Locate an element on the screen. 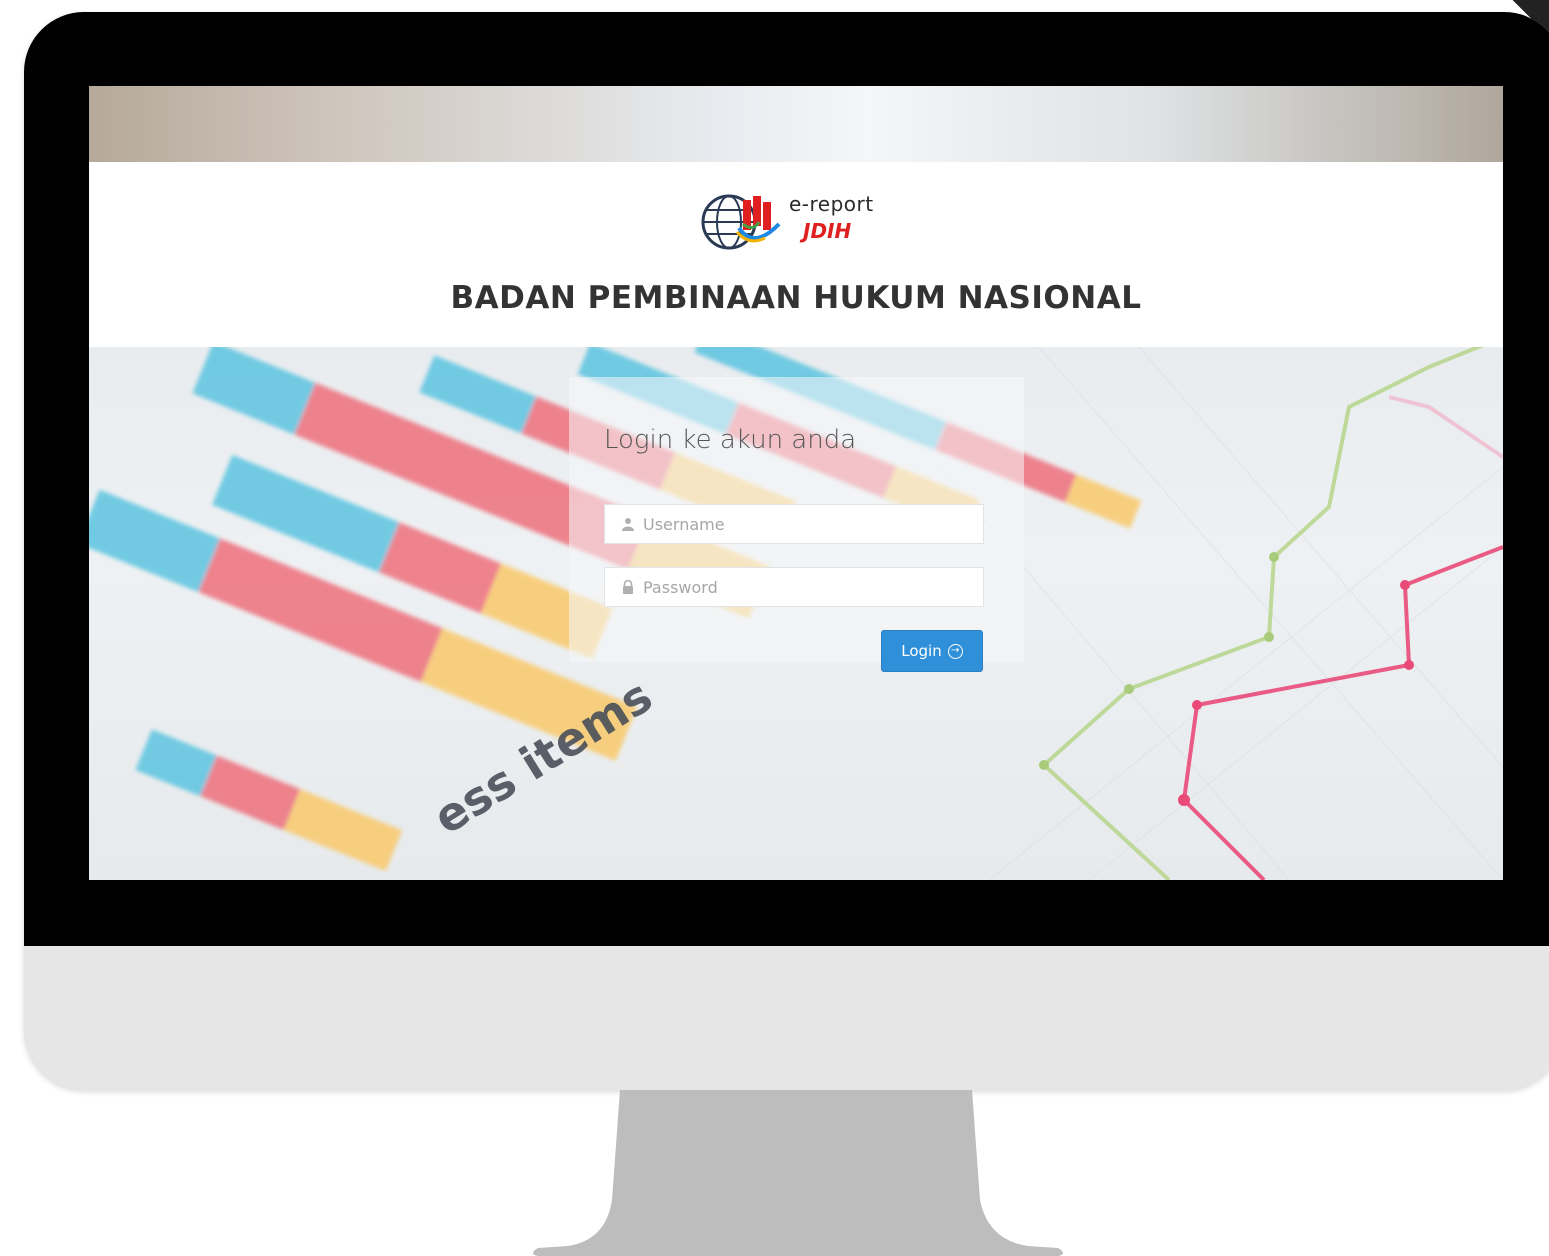 This screenshot has width=1549, height=1256. e-report-jdih-logo: e-report JDIH is located at coordinates (799, 221).